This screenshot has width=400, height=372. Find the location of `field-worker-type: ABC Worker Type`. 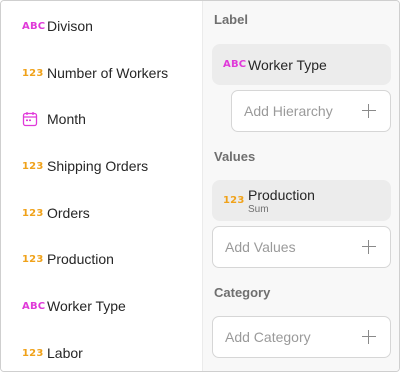

field-worker-type: ABC Worker Type is located at coordinates (101, 306).